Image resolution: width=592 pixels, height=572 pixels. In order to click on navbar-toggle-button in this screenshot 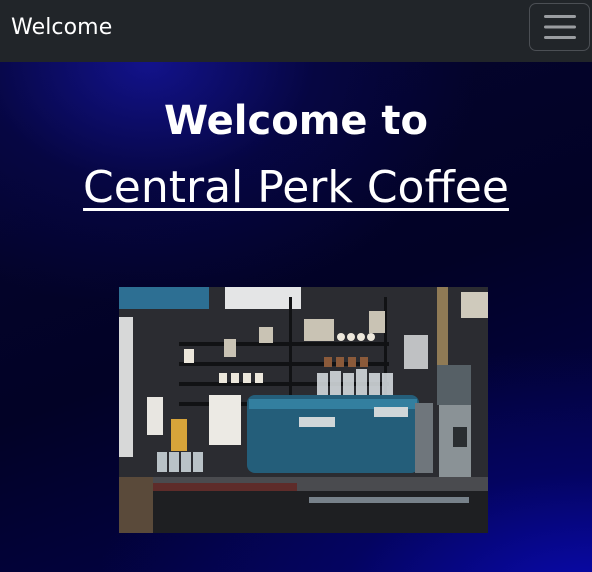, I will do `click(559, 27)`.